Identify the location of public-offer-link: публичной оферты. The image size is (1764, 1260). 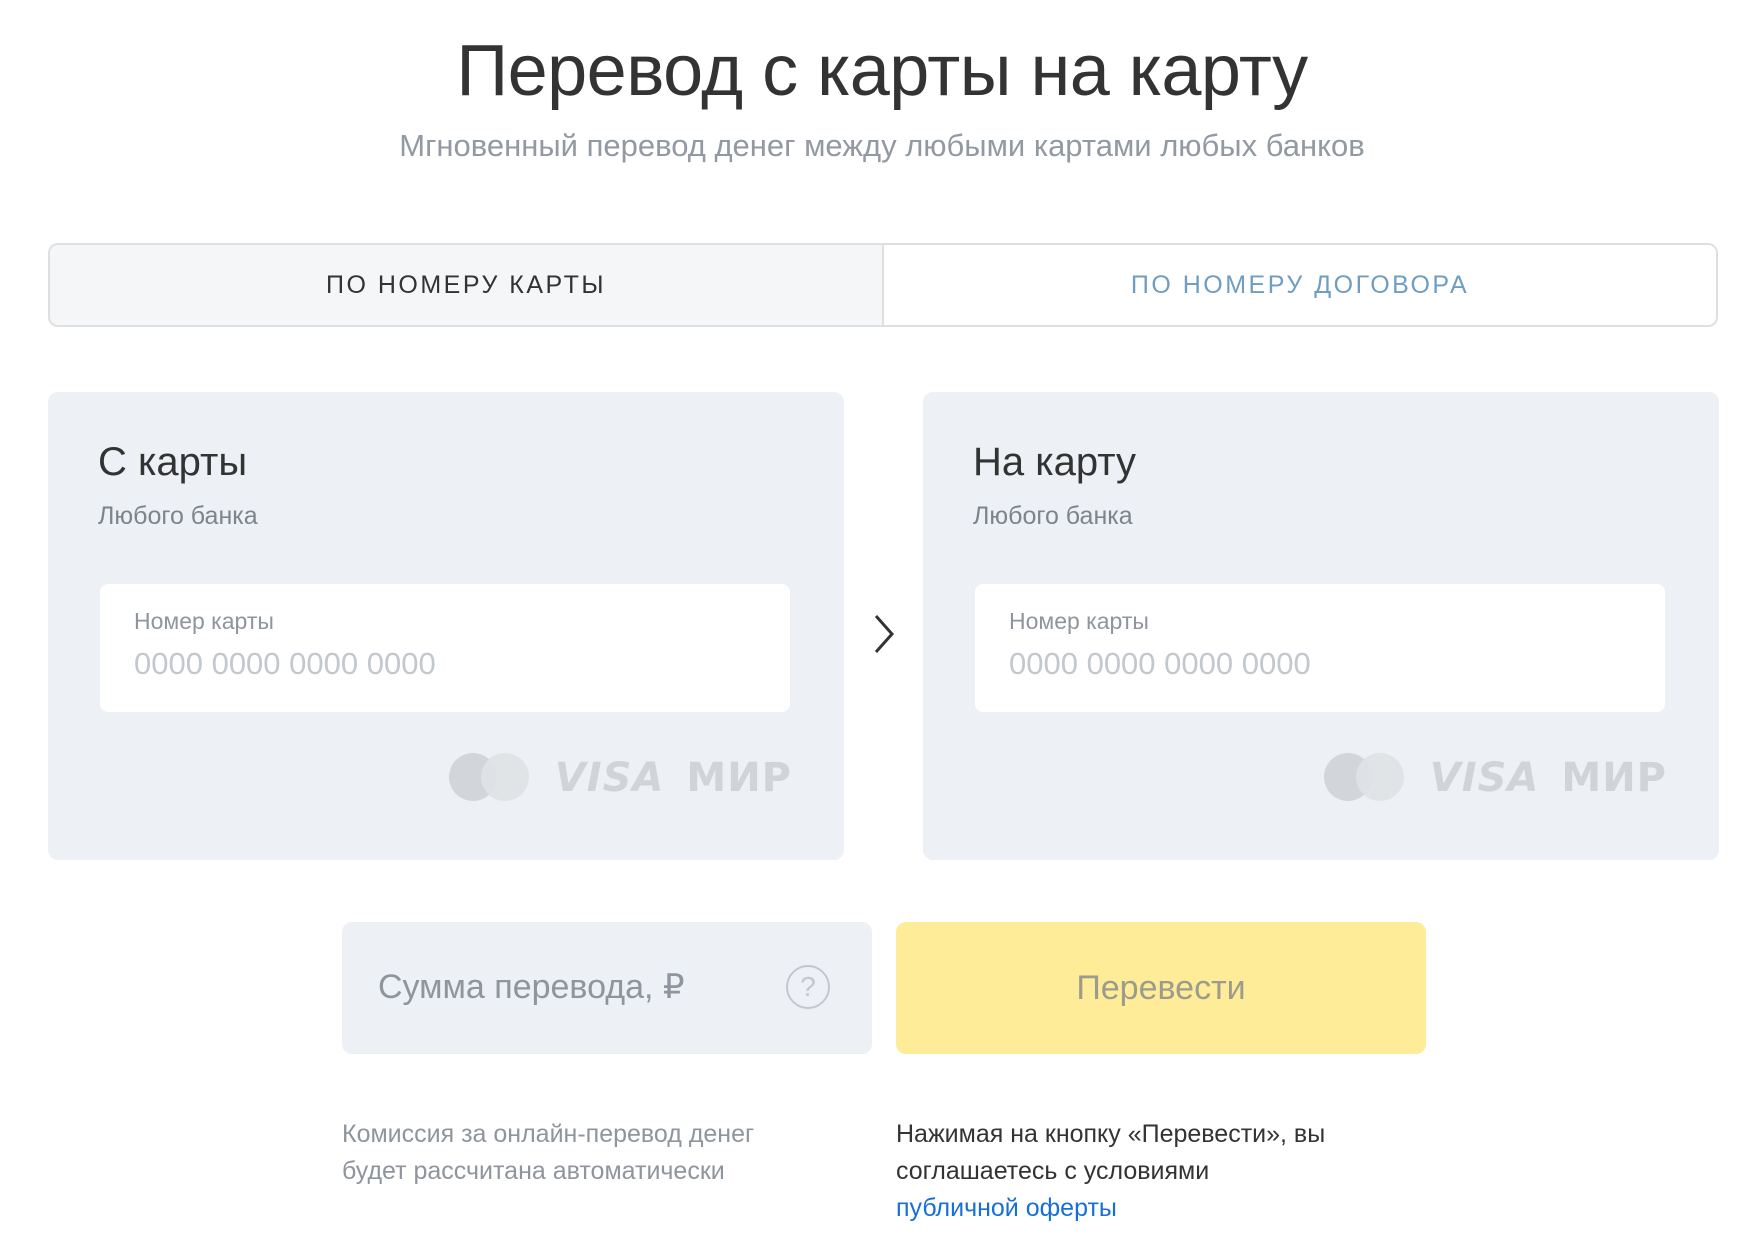
(1006, 1208).